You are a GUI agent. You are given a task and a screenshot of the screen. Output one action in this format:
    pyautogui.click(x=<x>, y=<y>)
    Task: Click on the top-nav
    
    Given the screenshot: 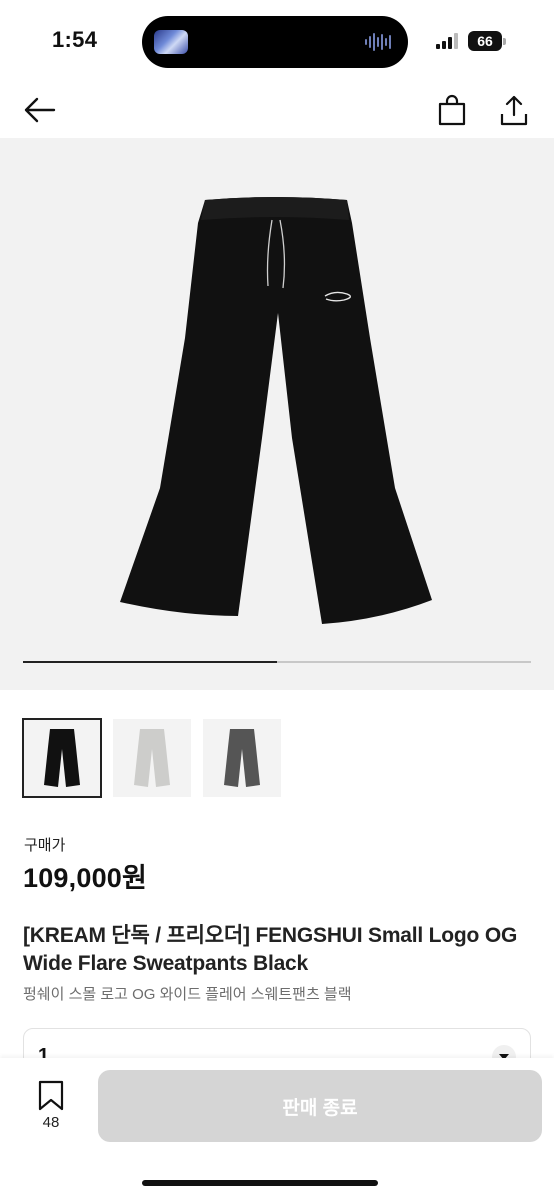 What is the action you would take?
    pyautogui.click(x=277, y=112)
    